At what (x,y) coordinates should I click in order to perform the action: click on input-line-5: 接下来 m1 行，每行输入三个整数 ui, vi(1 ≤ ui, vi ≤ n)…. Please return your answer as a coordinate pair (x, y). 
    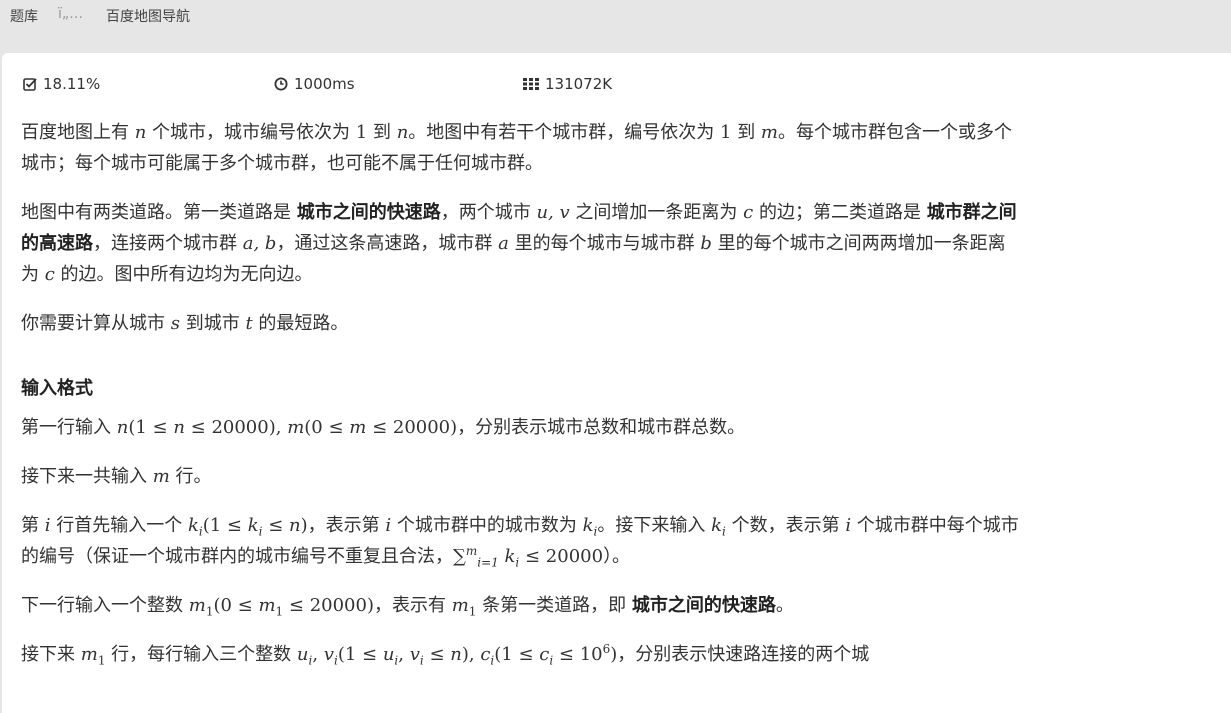
    Looking at the image, I should click on (445, 655).